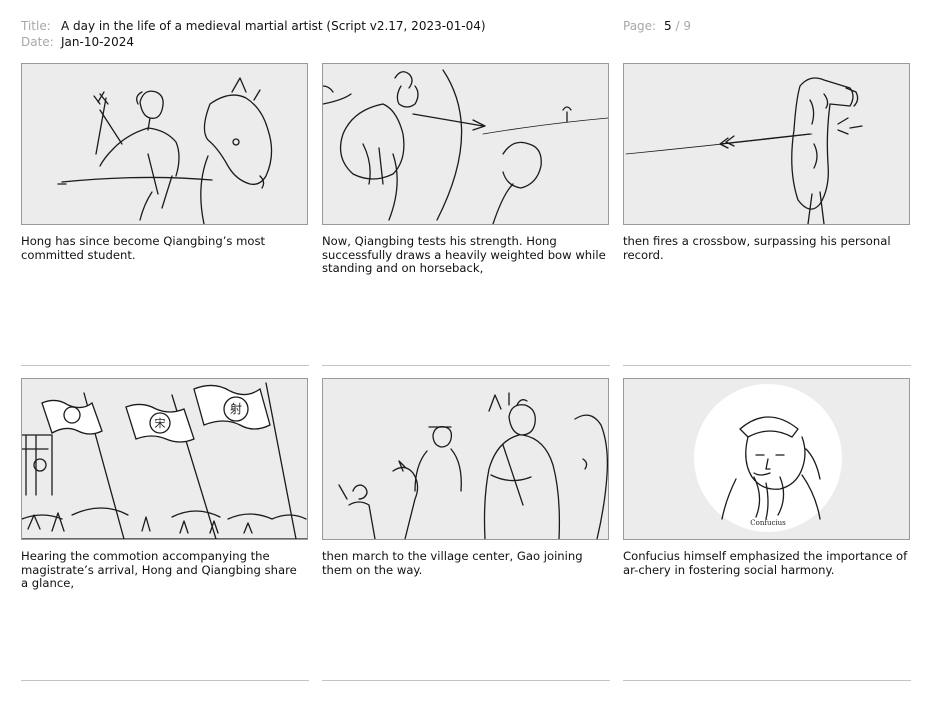  What do you see at coordinates (640, 26) in the screenshot?
I see `page-label: Page:` at bounding box center [640, 26].